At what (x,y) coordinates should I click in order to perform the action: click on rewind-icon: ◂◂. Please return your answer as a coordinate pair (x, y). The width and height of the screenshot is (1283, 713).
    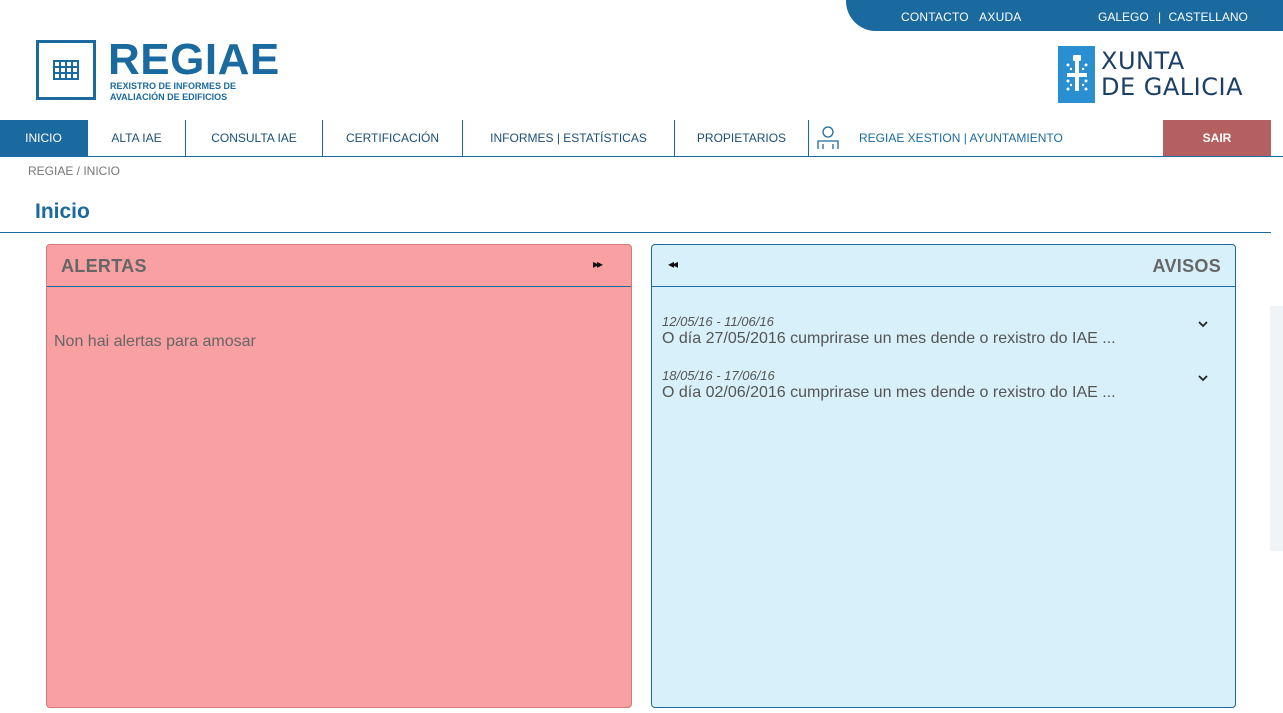
    Looking at the image, I should click on (673, 264).